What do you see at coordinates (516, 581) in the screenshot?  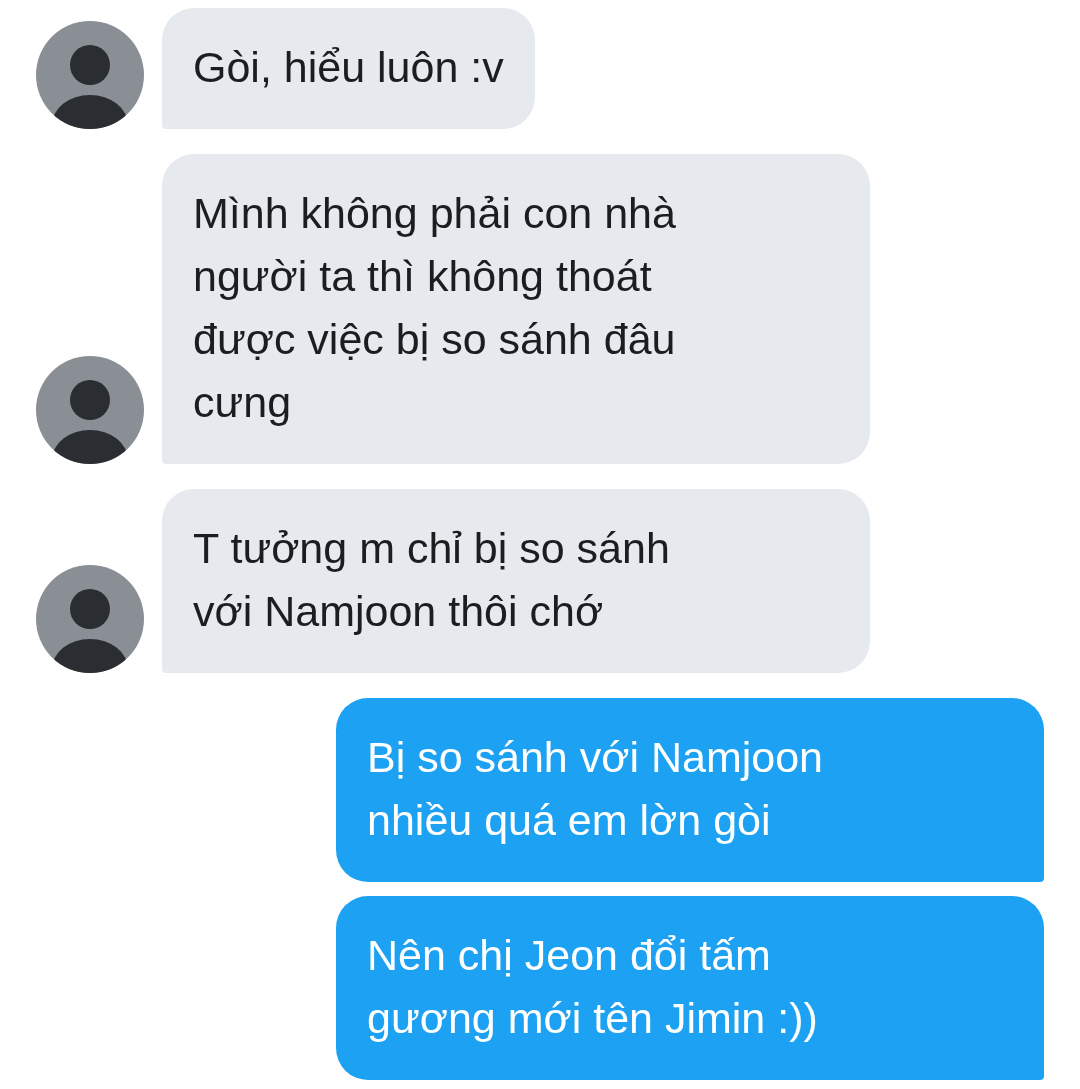 I see `message-bubble: T tưởng m chỉ bị so sánh với Namjoon thôi chớ` at bounding box center [516, 581].